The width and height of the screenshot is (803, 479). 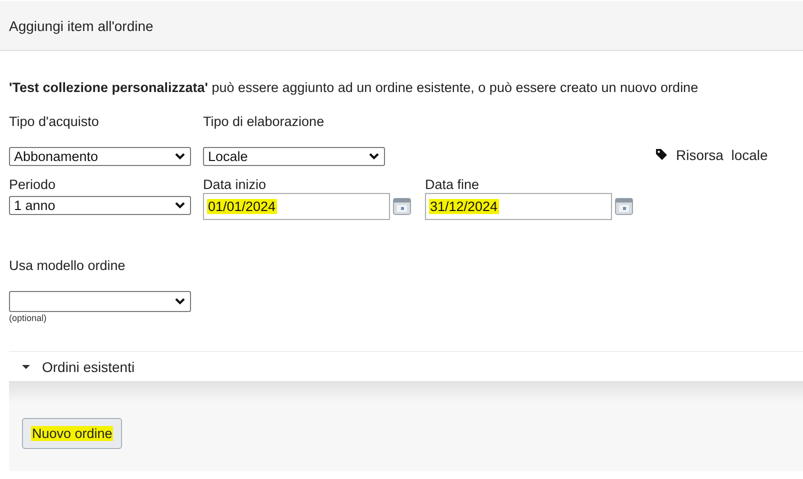 I want to click on date-field: 01/01/2024, so click(x=296, y=206).